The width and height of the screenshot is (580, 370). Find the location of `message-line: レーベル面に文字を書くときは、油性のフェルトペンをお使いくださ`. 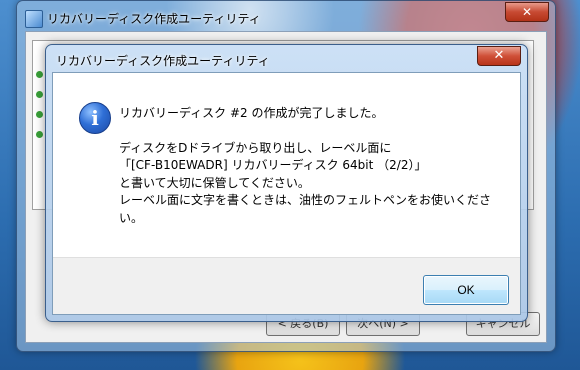

message-line: レーベル面に文字を書くときは、油性のフェルトペンをお使いくださ is located at coordinates (305, 200).